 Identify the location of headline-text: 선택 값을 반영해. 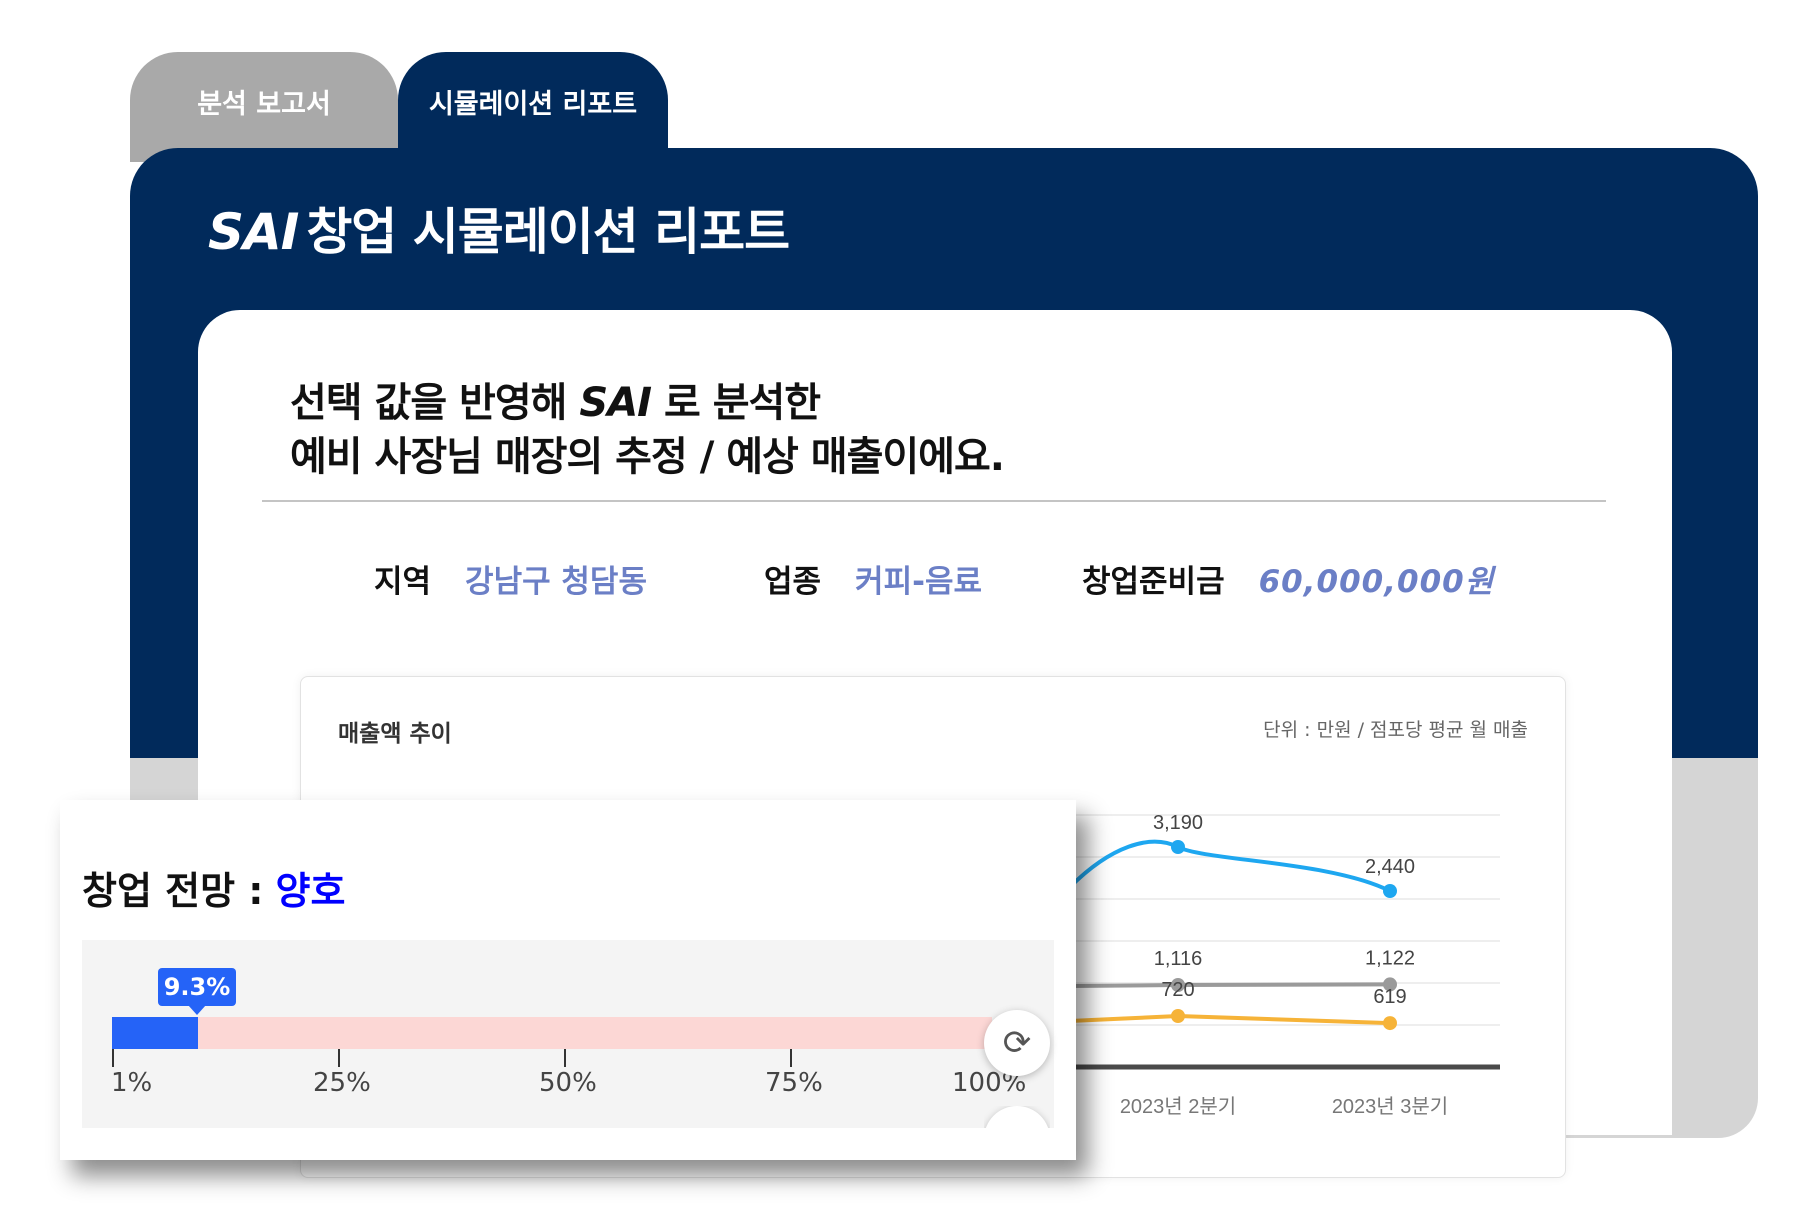
(428, 403).